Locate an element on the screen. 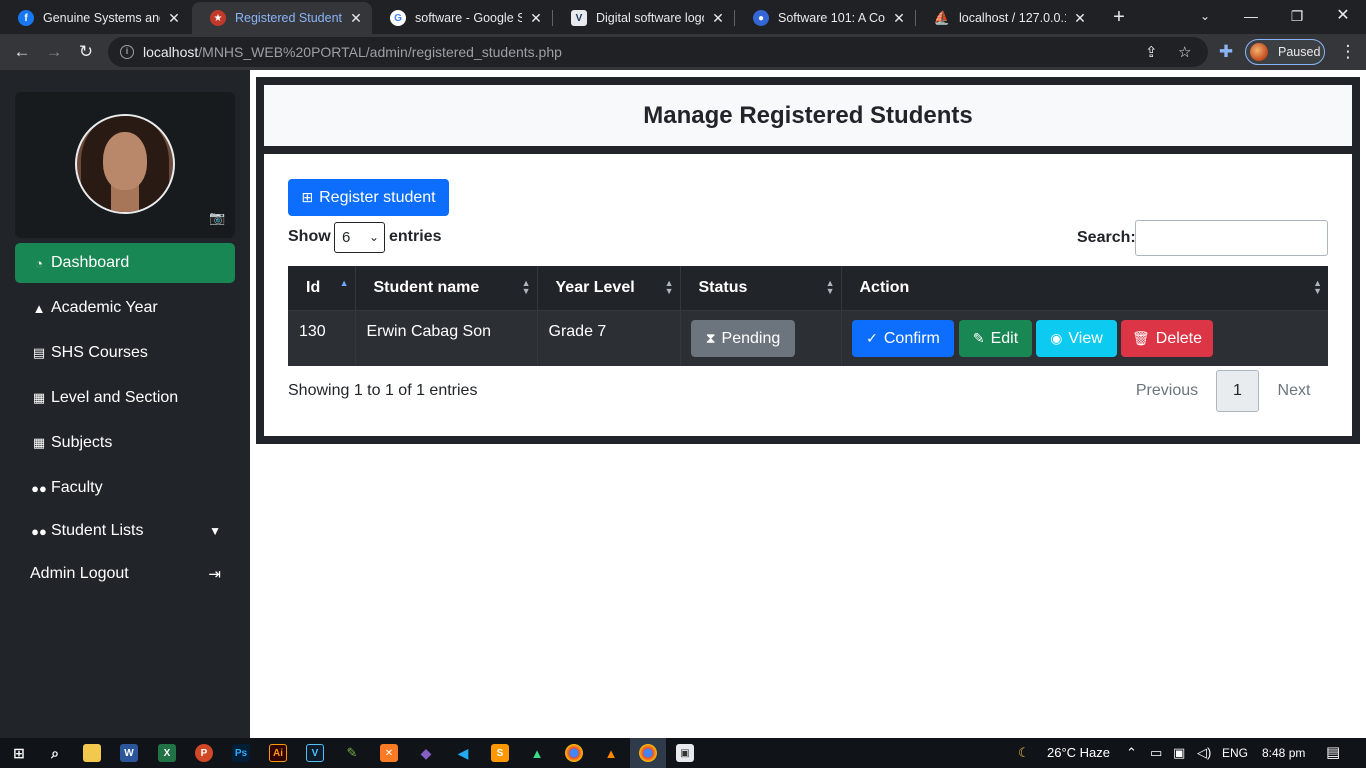  gauge-icon: ◔ is located at coordinates (39, 263).